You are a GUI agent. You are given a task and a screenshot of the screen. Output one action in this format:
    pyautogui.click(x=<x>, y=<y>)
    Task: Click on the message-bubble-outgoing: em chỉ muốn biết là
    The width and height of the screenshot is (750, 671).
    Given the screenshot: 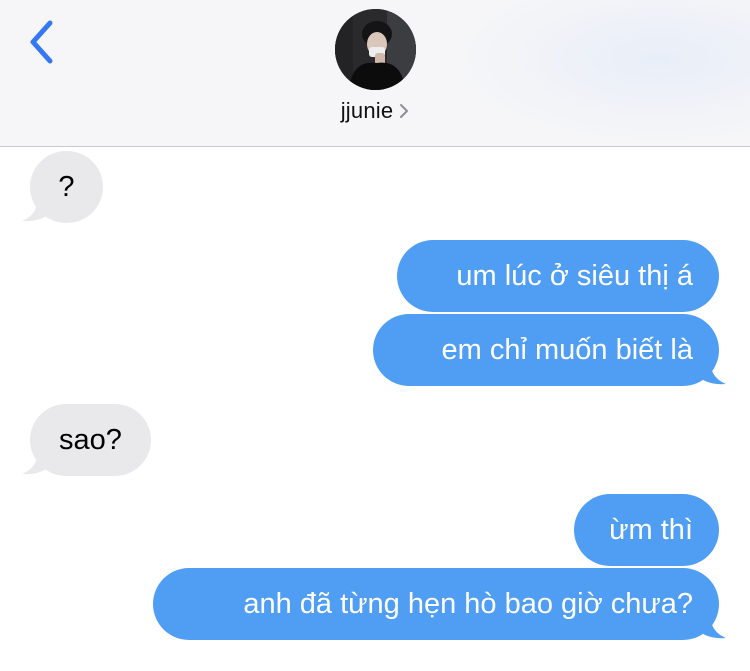 What is the action you would take?
    pyautogui.click(x=546, y=350)
    